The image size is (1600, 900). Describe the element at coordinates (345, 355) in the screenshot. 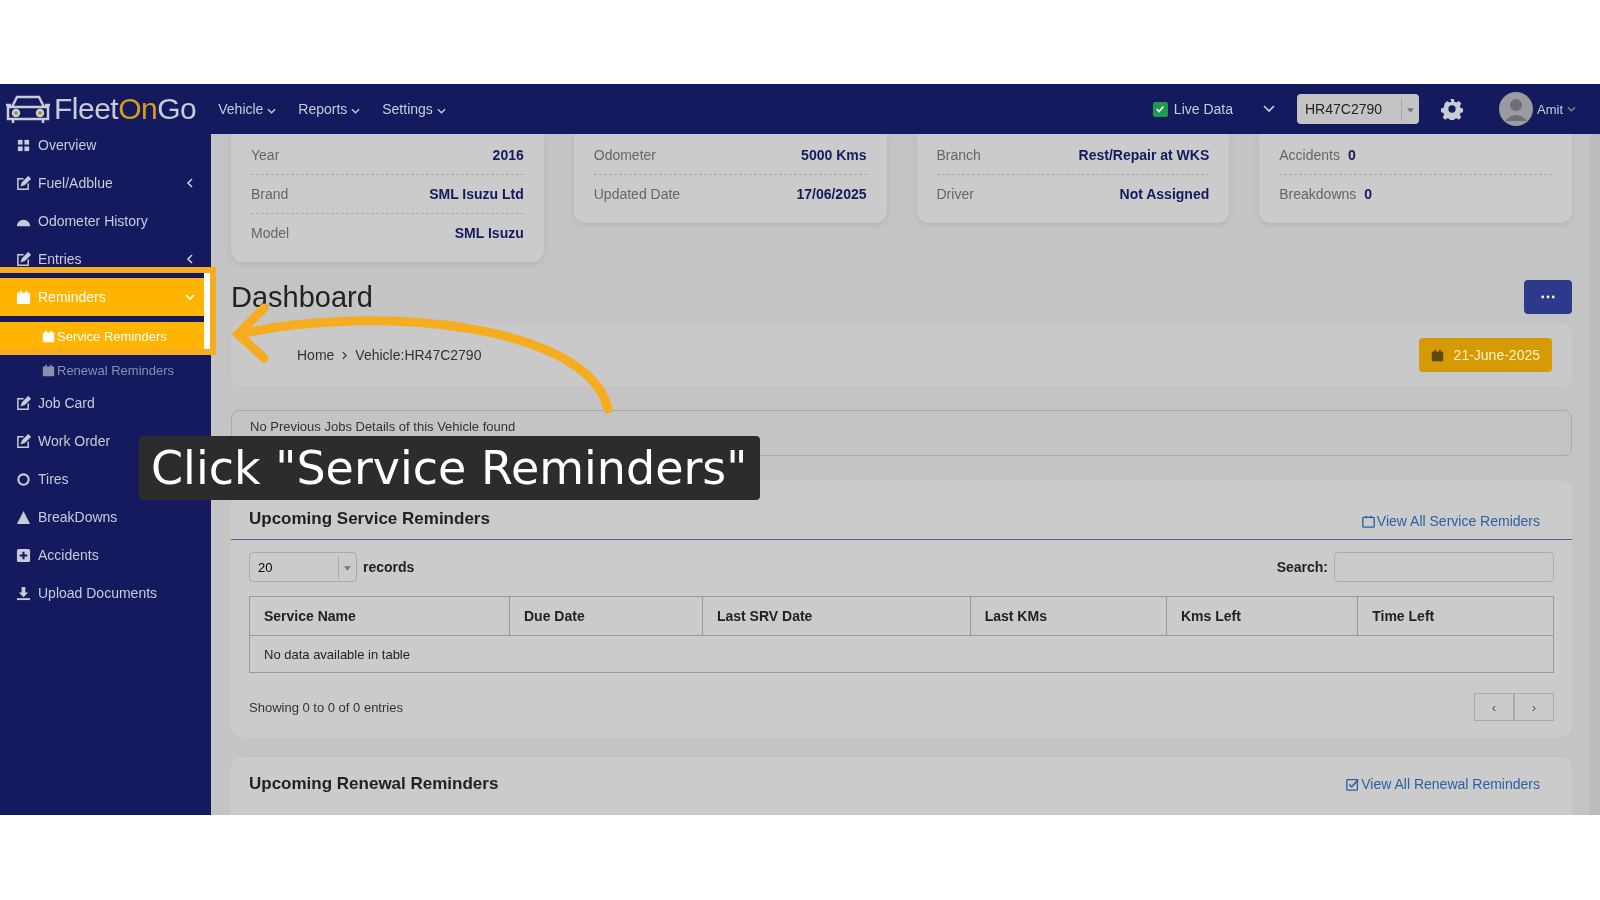

I see `chevron-right-icon` at that location.